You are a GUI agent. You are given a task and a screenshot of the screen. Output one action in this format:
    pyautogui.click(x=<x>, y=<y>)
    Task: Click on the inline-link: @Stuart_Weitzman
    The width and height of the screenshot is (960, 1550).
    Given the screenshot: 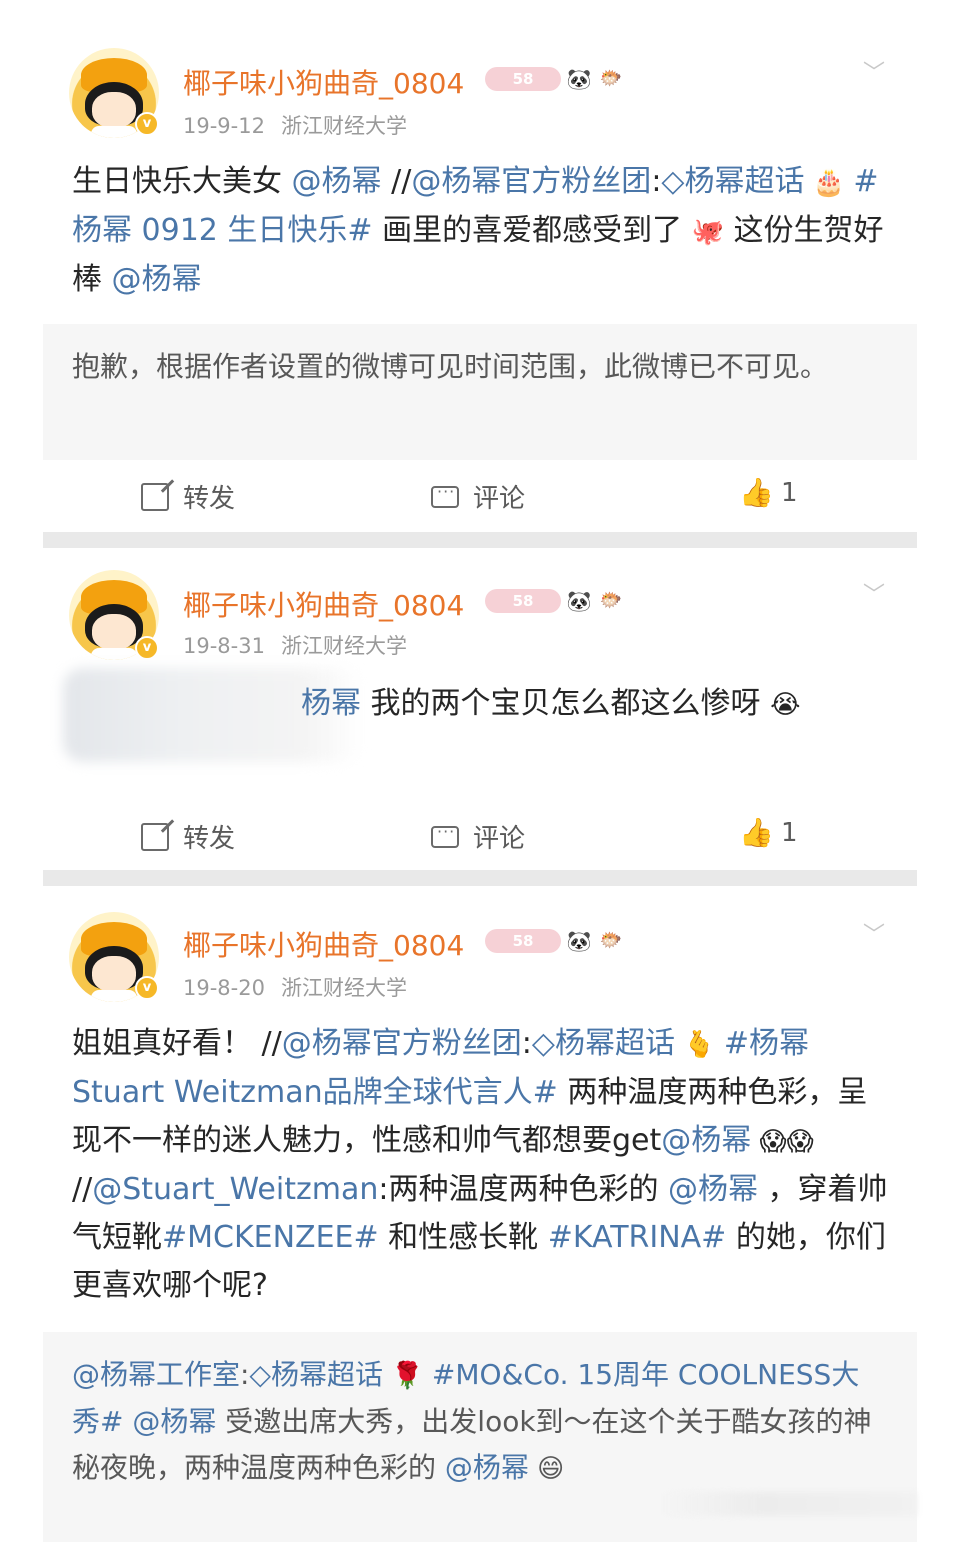 What is the action you would take?
    pyautogui.click(x=235, y=1189)
    